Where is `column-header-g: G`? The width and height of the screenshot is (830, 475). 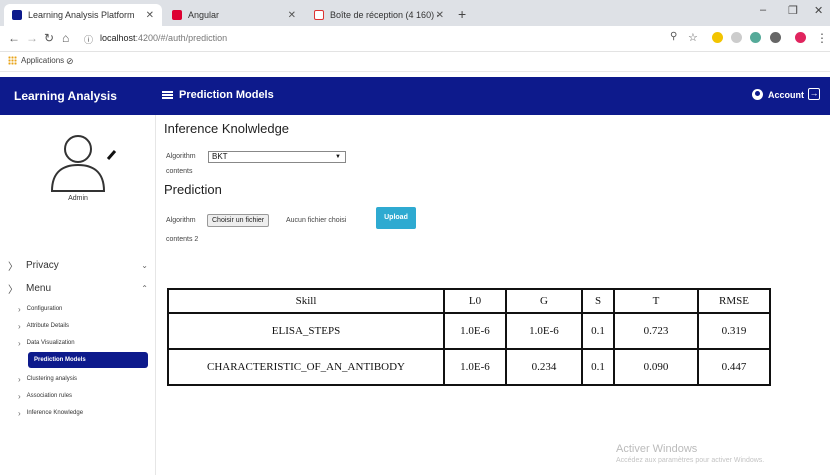 column-header-g: G is located at coordinates (544, 301).